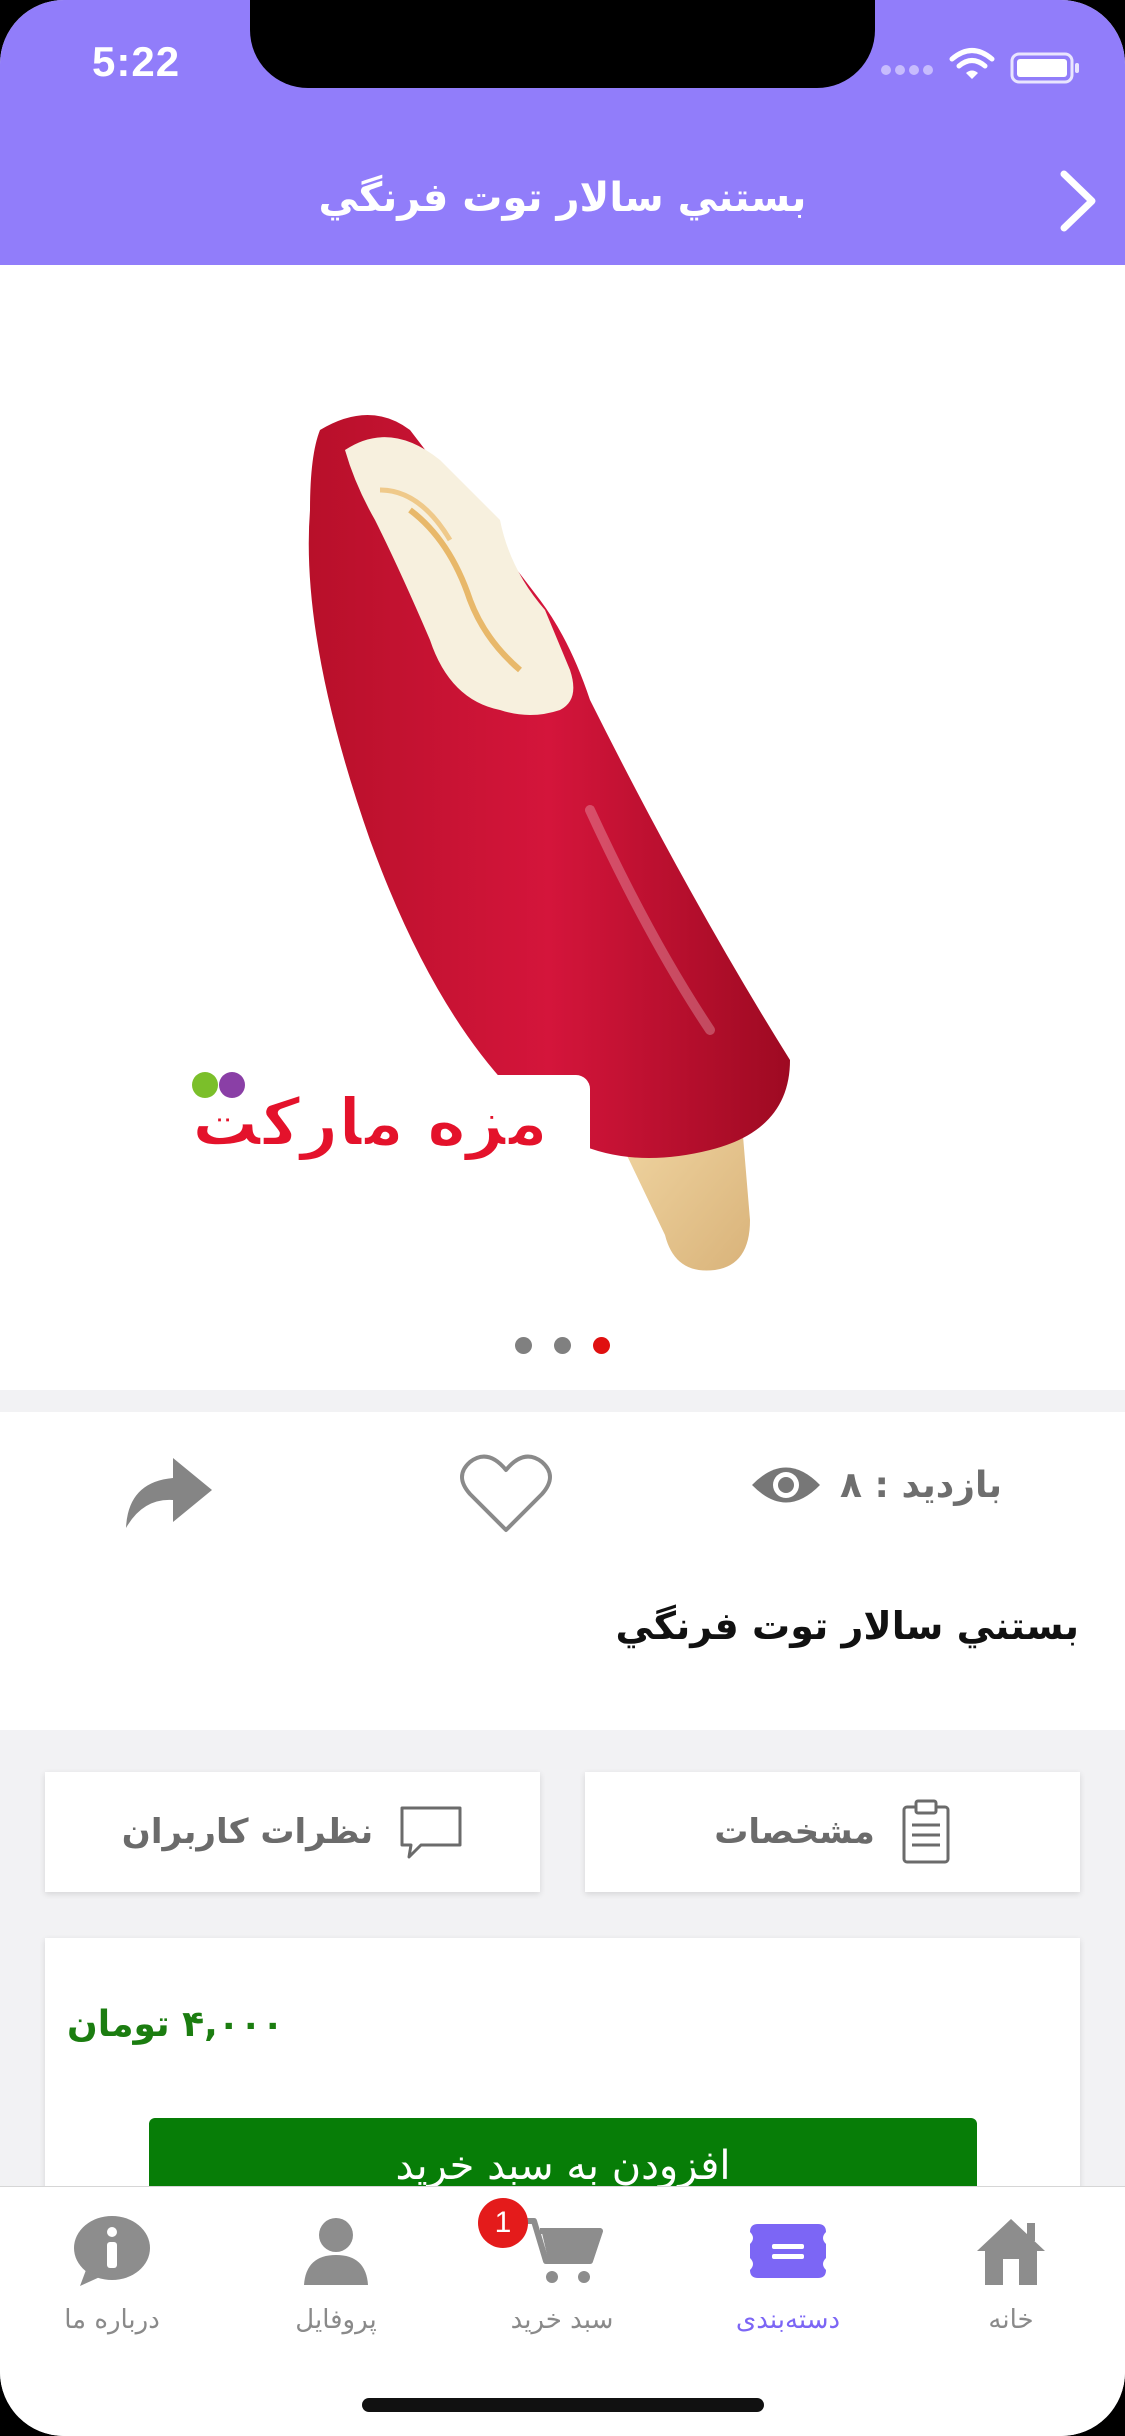 This screenshot has width=1125, height=2436. What do you see at coordinates (563, 2405) in the screenshot?
I see `home-indicator` at bounding box center [563, 2405].